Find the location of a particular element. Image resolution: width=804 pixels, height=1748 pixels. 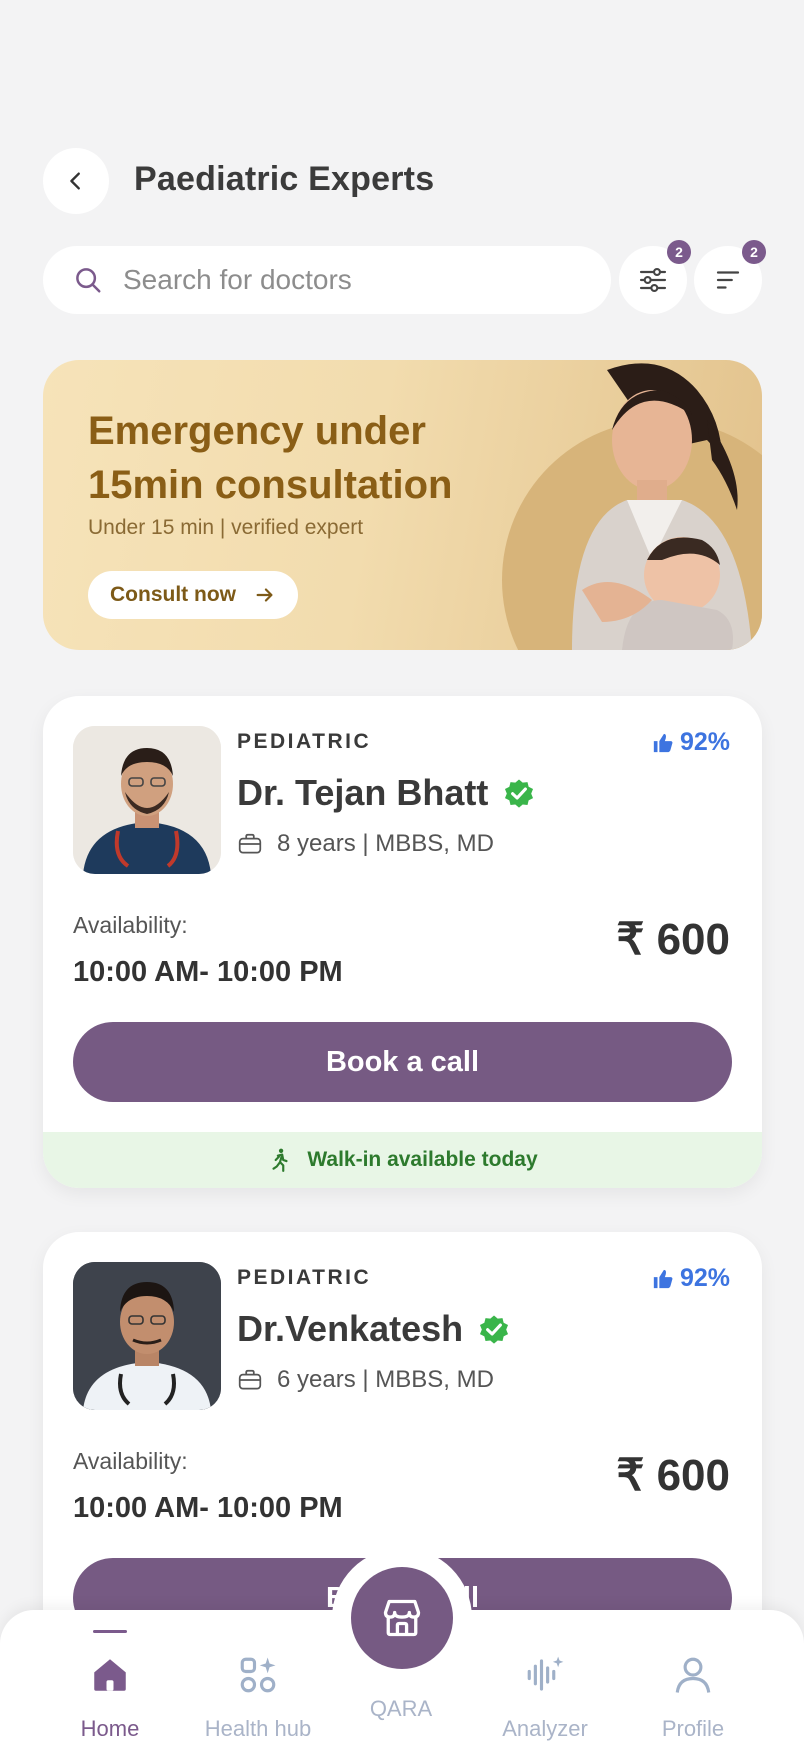

filter-button: 2 is located at coordinates (655, 277).